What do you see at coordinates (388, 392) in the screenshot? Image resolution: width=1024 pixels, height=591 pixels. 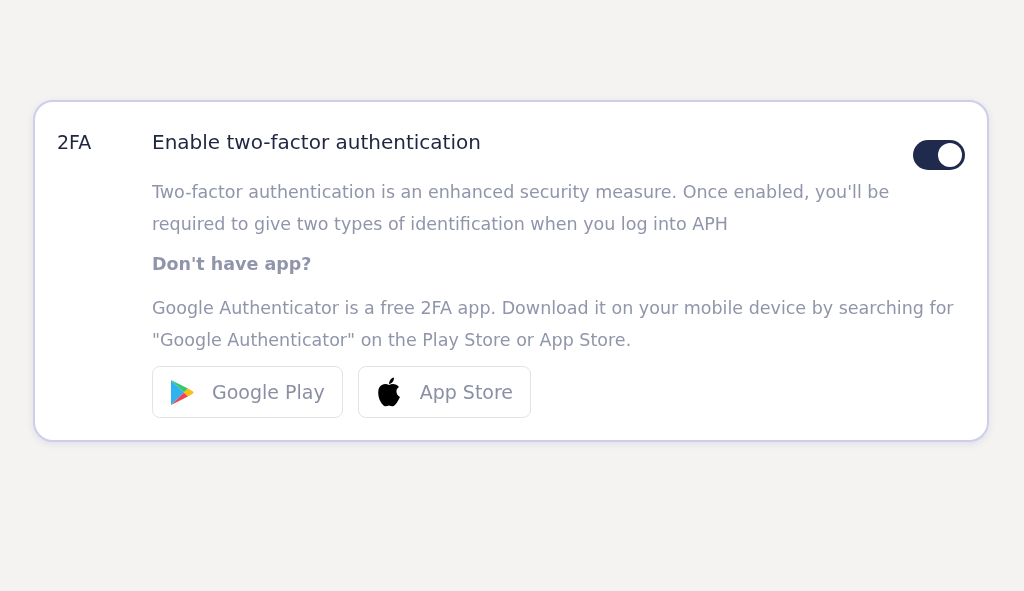 I see `apple-icon` at bounding box center [388, 392].